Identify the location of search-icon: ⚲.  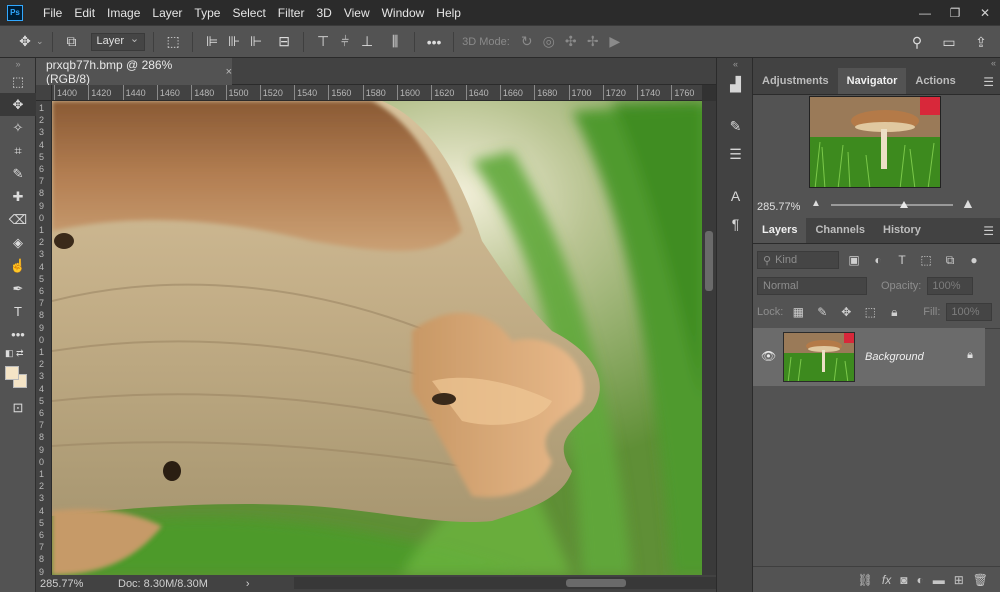
(917, 42).